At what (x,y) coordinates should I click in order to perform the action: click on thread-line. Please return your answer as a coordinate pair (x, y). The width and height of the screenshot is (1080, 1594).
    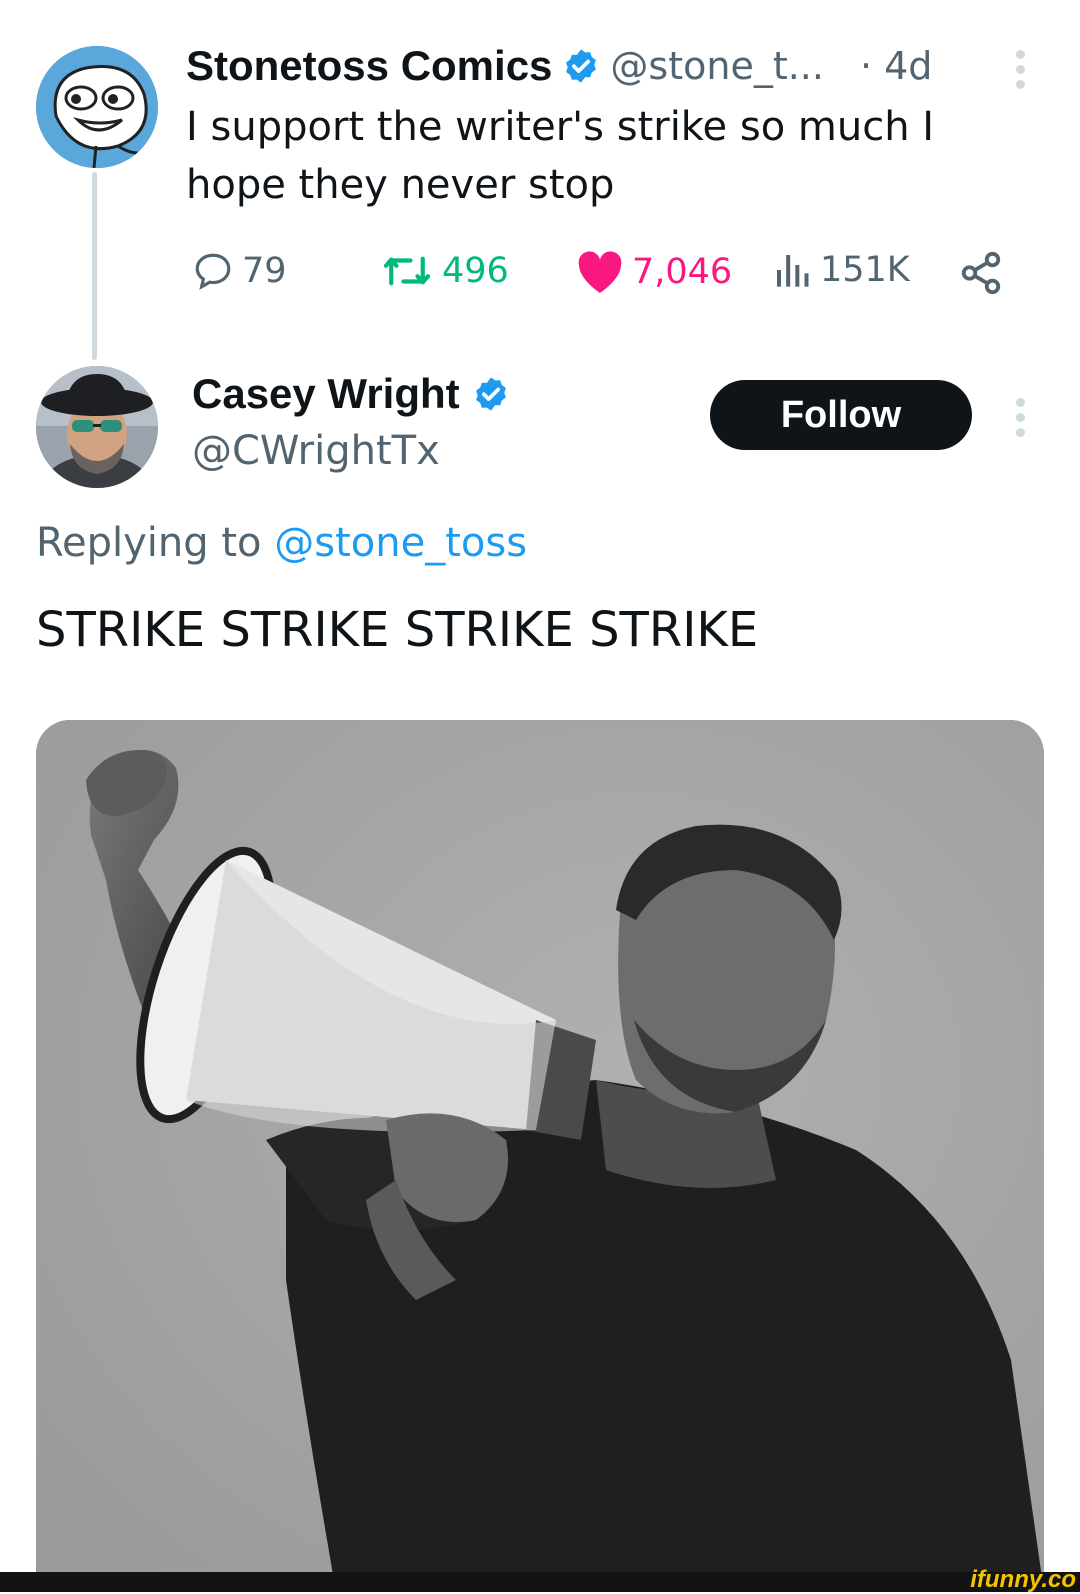
    Looking at the image, I should click on (94, 266).